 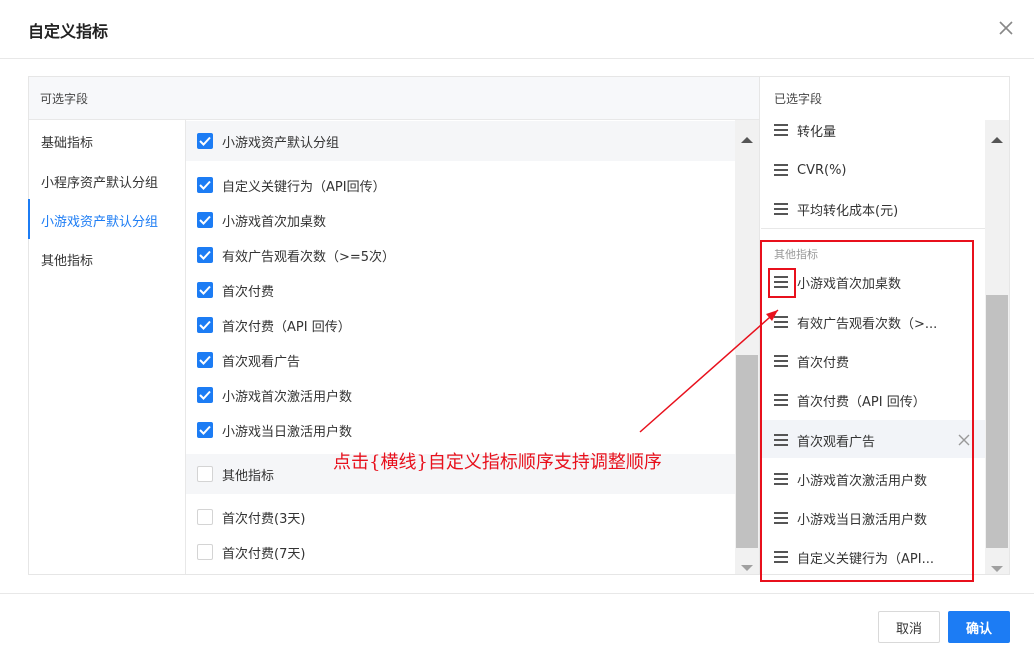 I want to click on group-checkbox-other: 其他指标, so click(x=235, y=474).